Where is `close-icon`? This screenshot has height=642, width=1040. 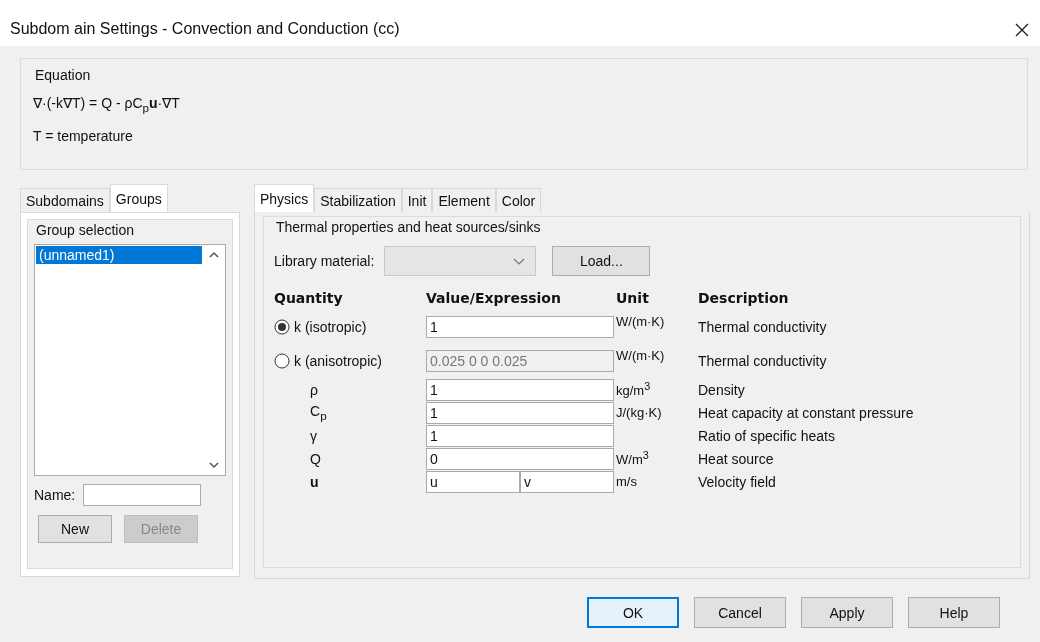
close-icon is located at coordinates (1022, 30).